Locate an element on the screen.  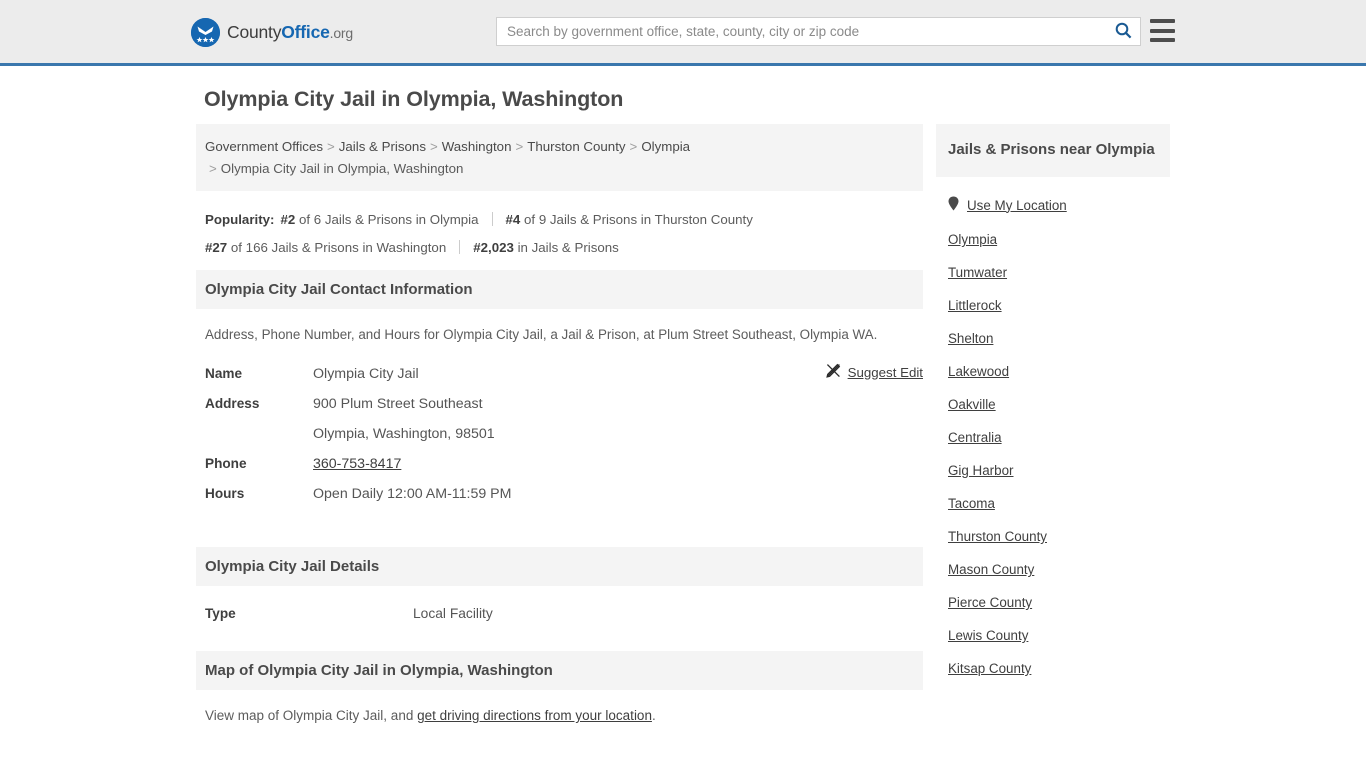
search-icon is located at coordinates (1123, 32).